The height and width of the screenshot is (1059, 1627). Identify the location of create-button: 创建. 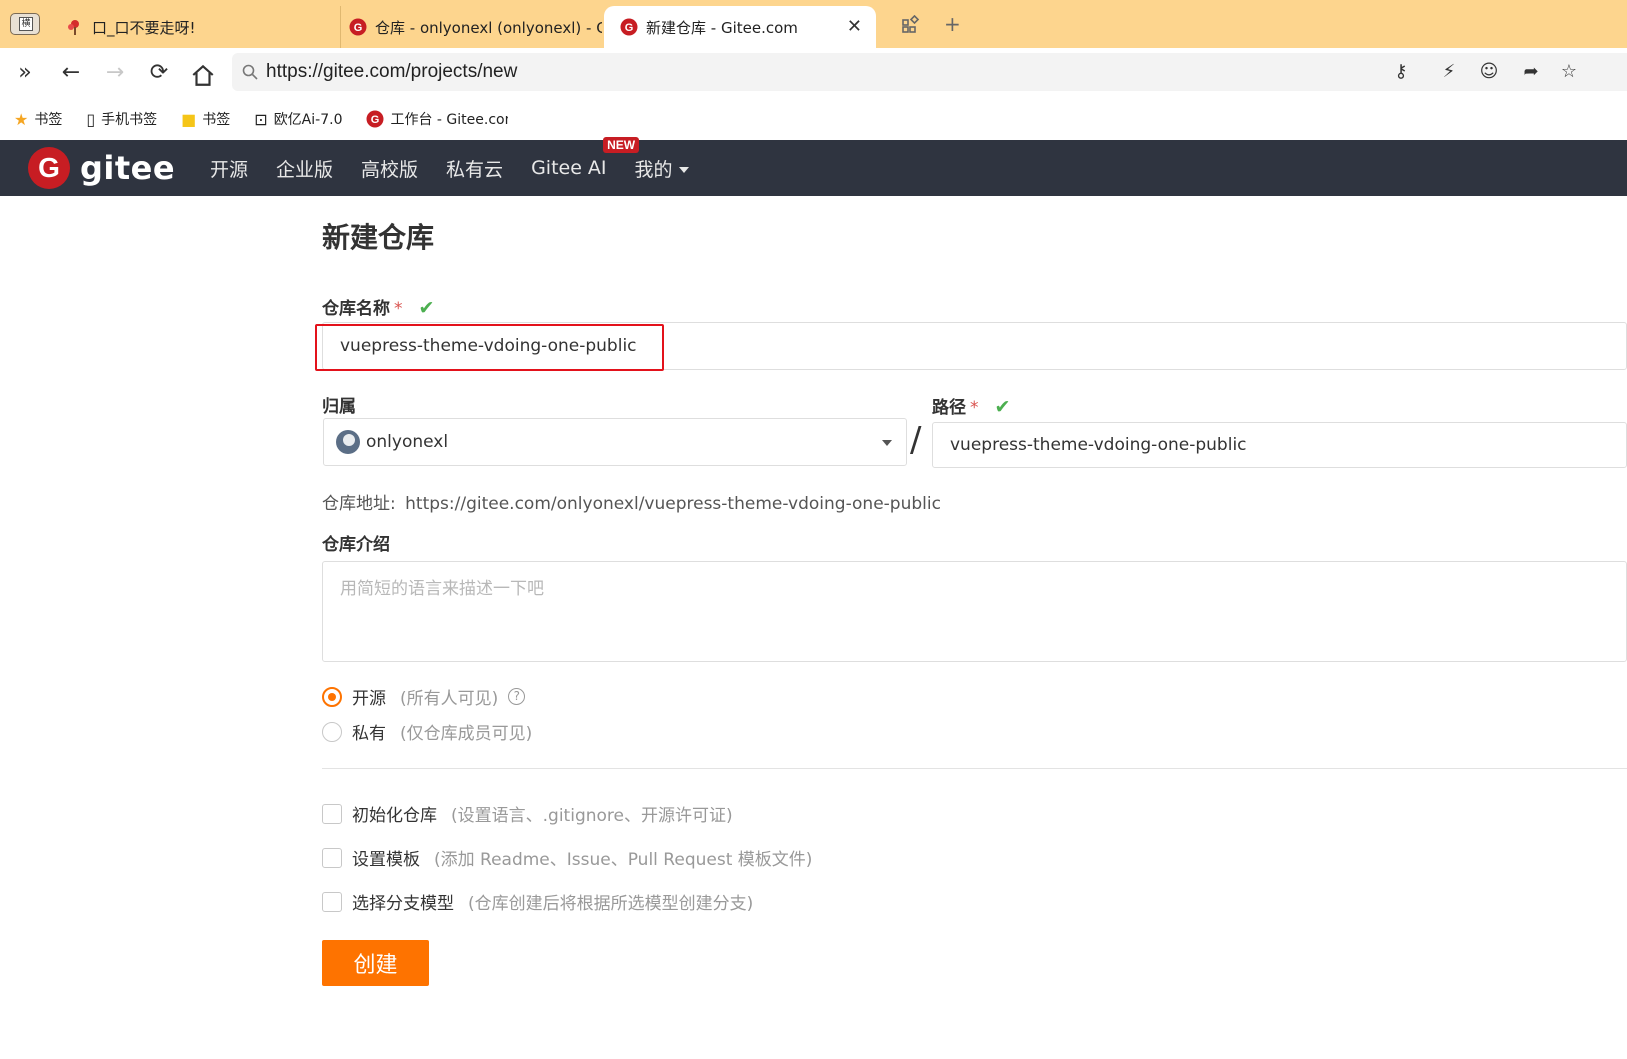
(375, 963).